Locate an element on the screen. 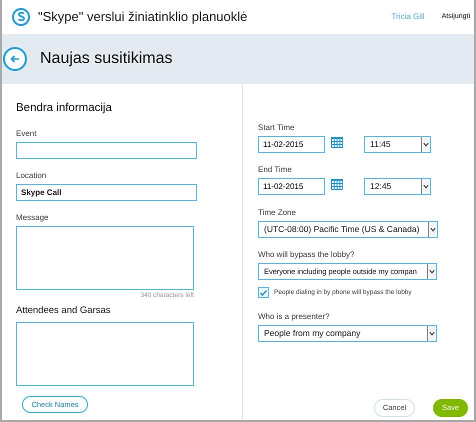  field-label: Who will bypass the lobby? is located at coordinates (307, 255).